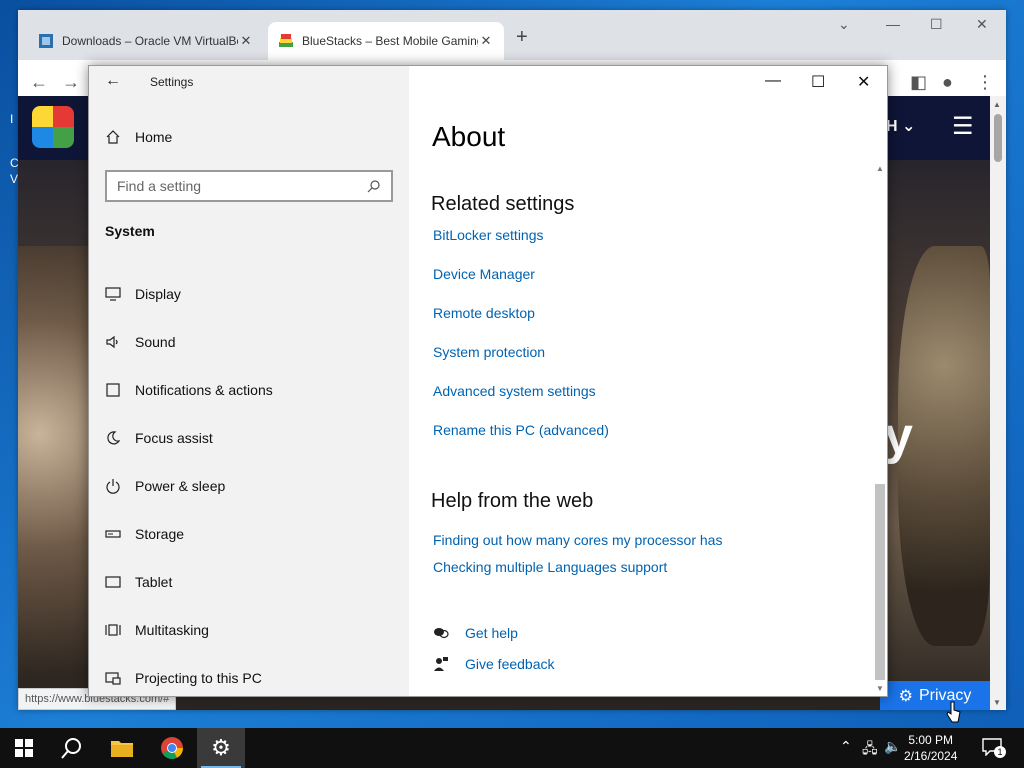 This screenshot has height=768, width=1024. I want to click on hamburger-menu-icon: ☰, so click(963, 126).